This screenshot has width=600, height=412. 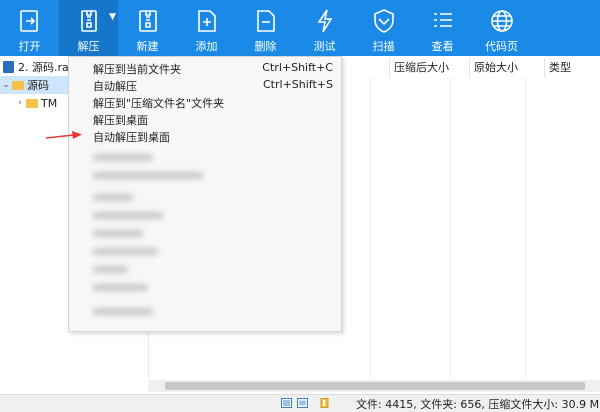 I want to click on archive-root: 2. 源码.rar, so click(x=38, y=67).